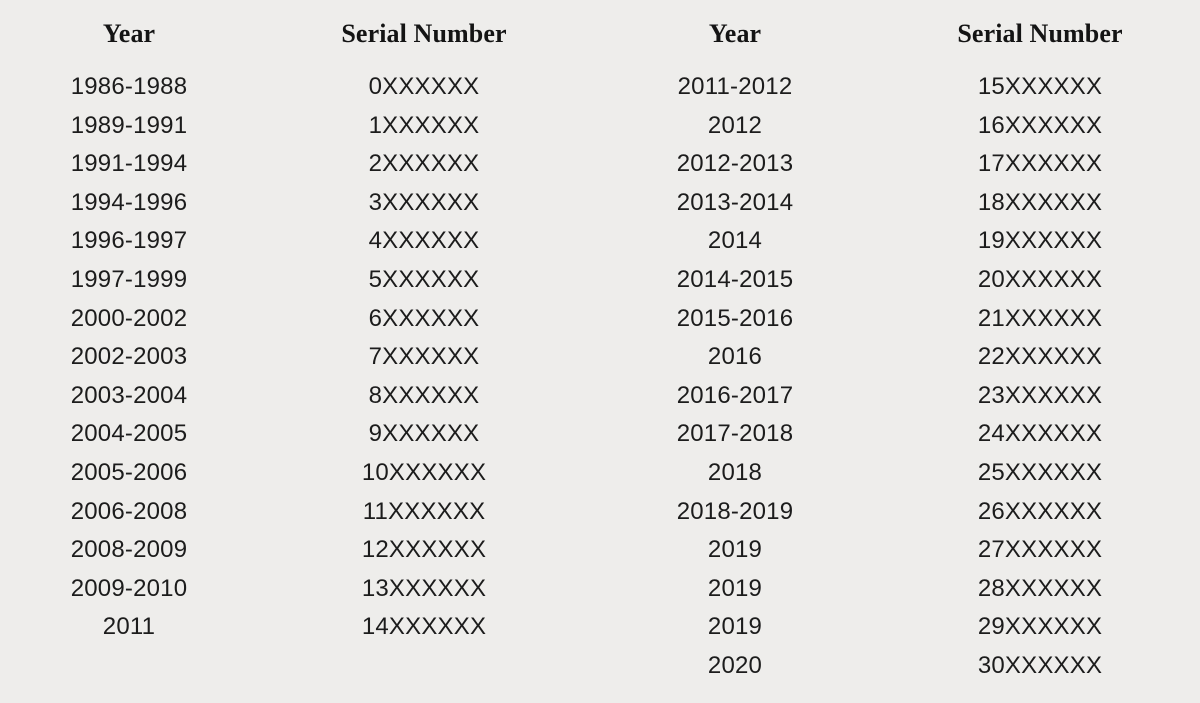  What do you see at coordinates (424, 627) in the screenshot?
I see `serial-cell: 14XXXXXX` at bounding box center [424, 627].